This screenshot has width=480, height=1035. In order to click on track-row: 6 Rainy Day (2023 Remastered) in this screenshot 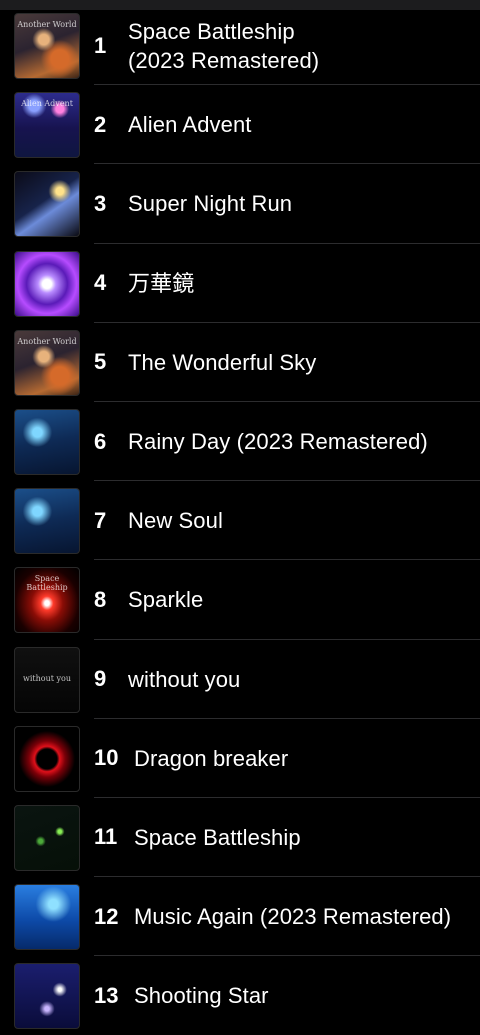, I will do `click(240, 442)`.